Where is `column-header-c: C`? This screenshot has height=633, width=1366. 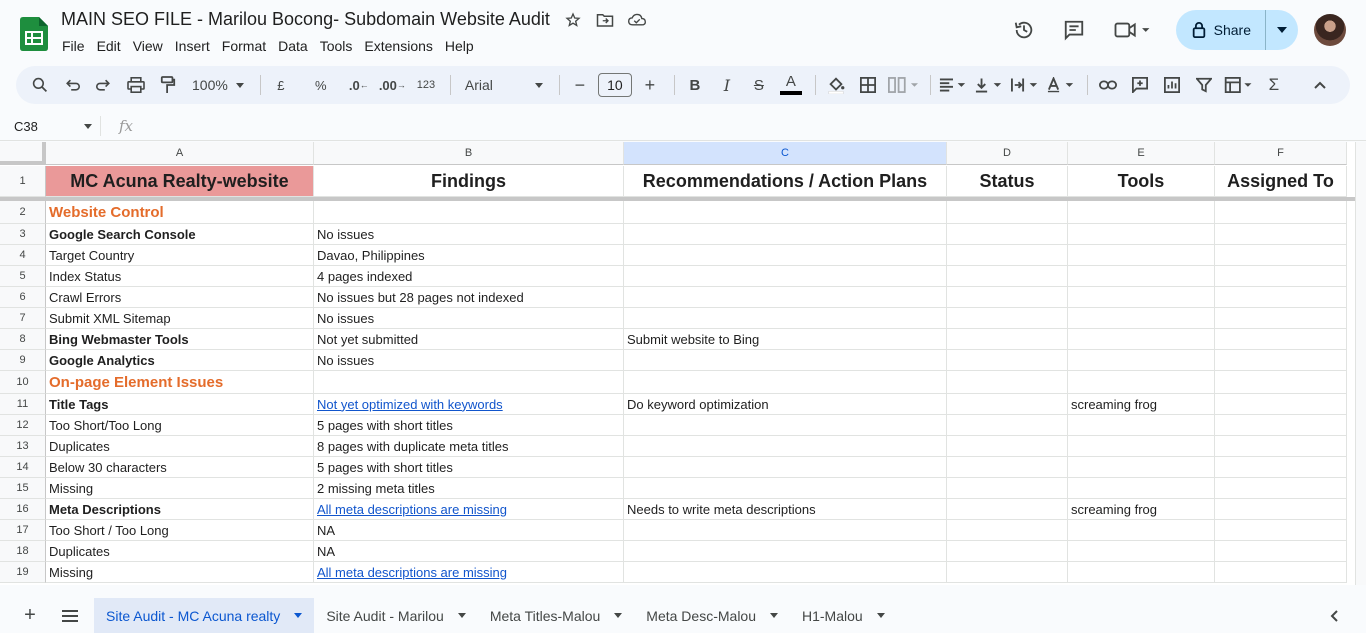 column-header-c: C is located at coordinates (785, 153).